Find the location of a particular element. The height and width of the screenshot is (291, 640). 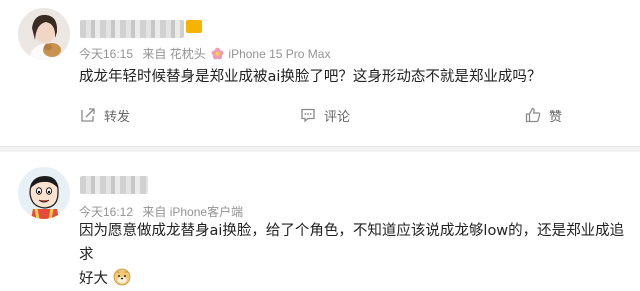

comment-time: 今天16:12 is located at coordinates (106, 212).